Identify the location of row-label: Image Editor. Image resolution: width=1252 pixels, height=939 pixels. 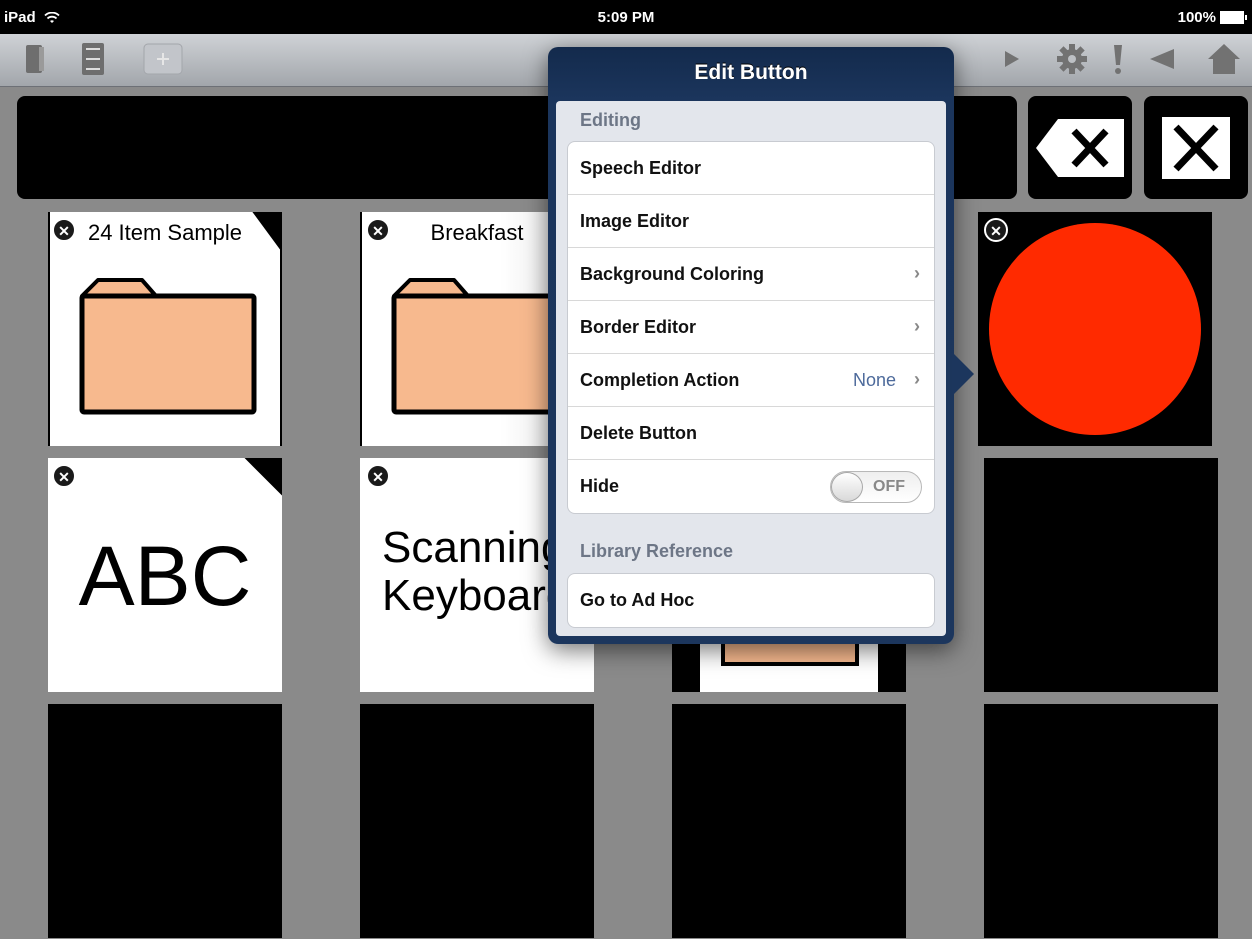
(635, 220).